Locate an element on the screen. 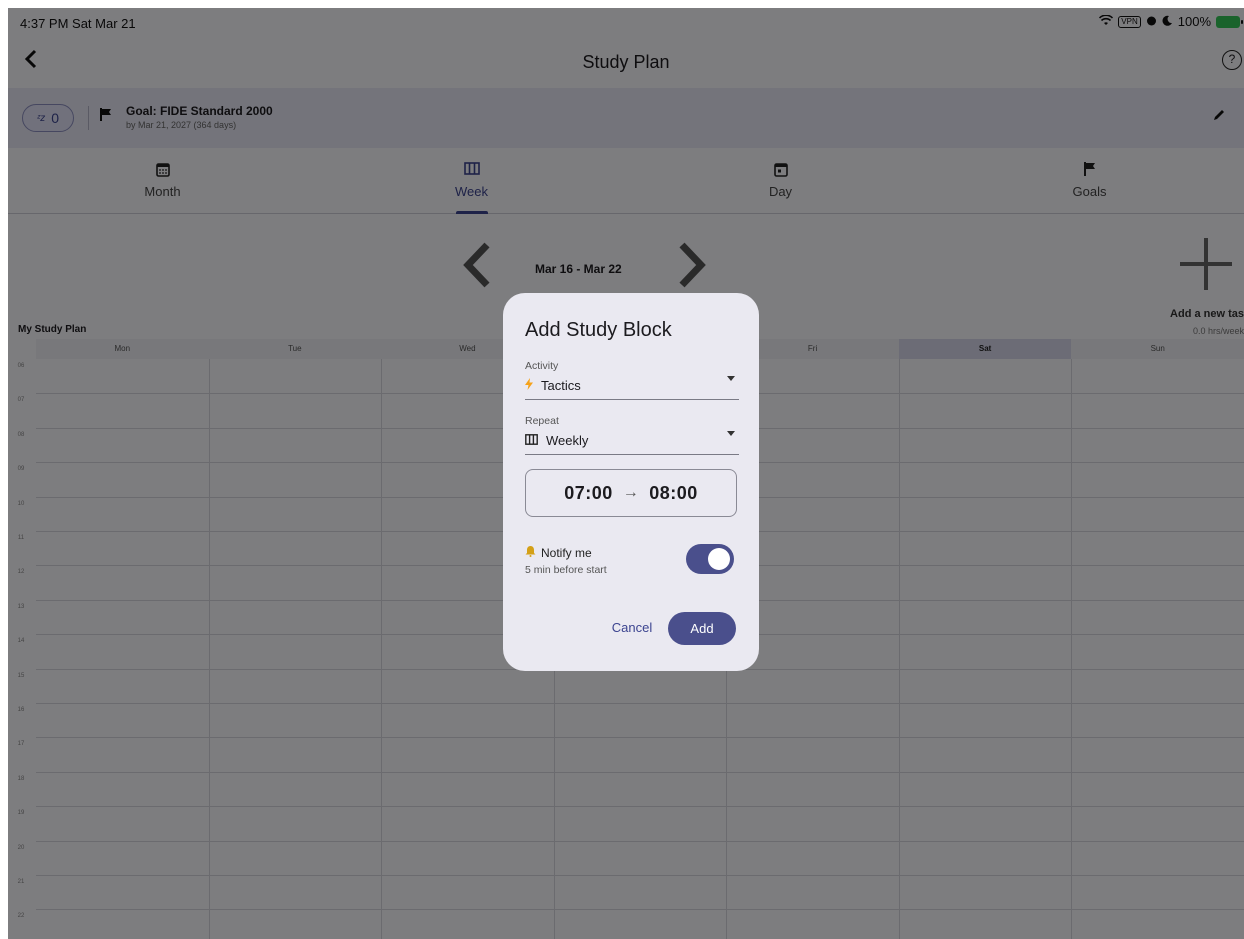  activity-value: Tactics is located at coordinates (561, 385).